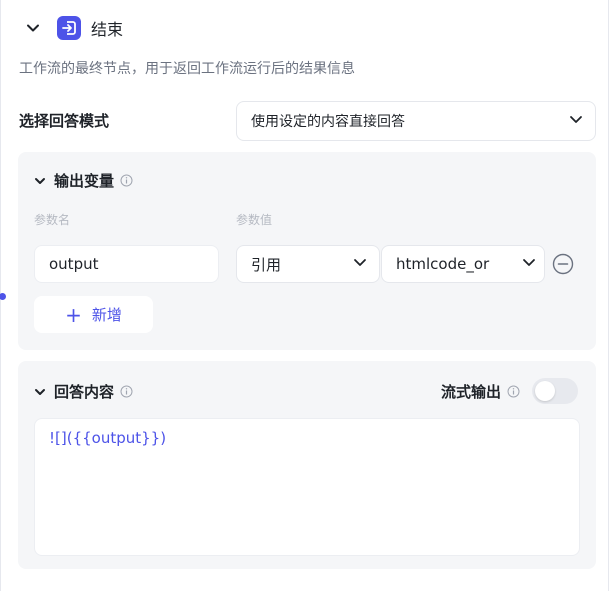  What do you see at coordinates (64, 121) in the screenshot?
I see `answer-mode-label: 选择回答模式` at bounding box center [64, 121].